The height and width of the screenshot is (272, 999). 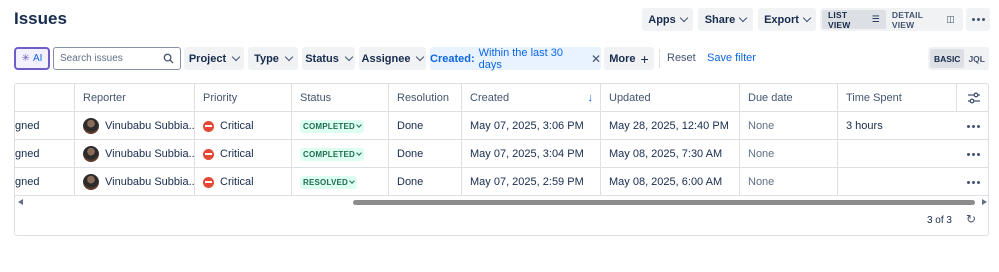 I want to click on assignee-filter: Assignee, so click(x=392, y=58).